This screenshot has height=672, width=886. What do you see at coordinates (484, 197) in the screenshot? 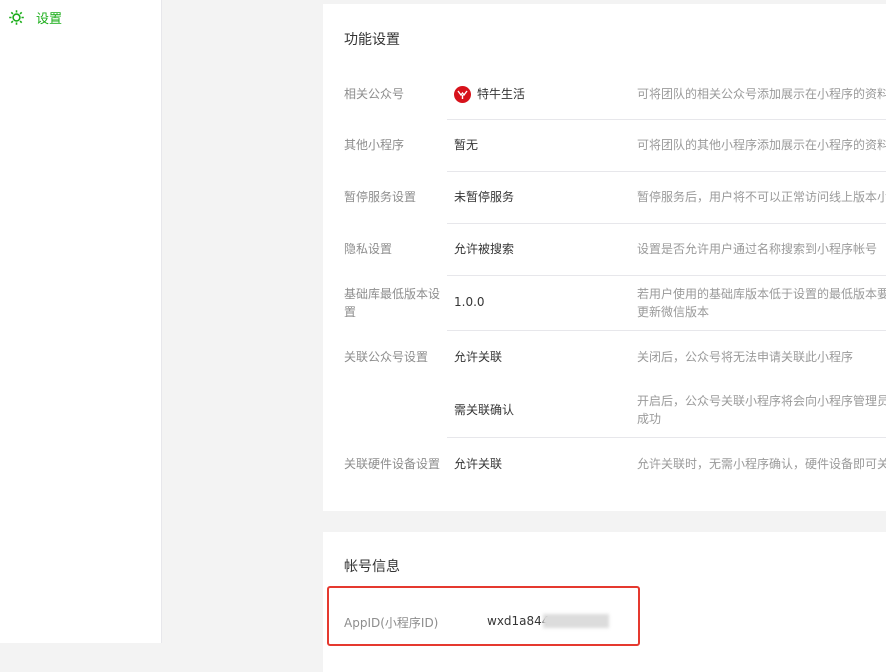
I see `row-value: 未暂停服务` at bounding box center [484, 197].